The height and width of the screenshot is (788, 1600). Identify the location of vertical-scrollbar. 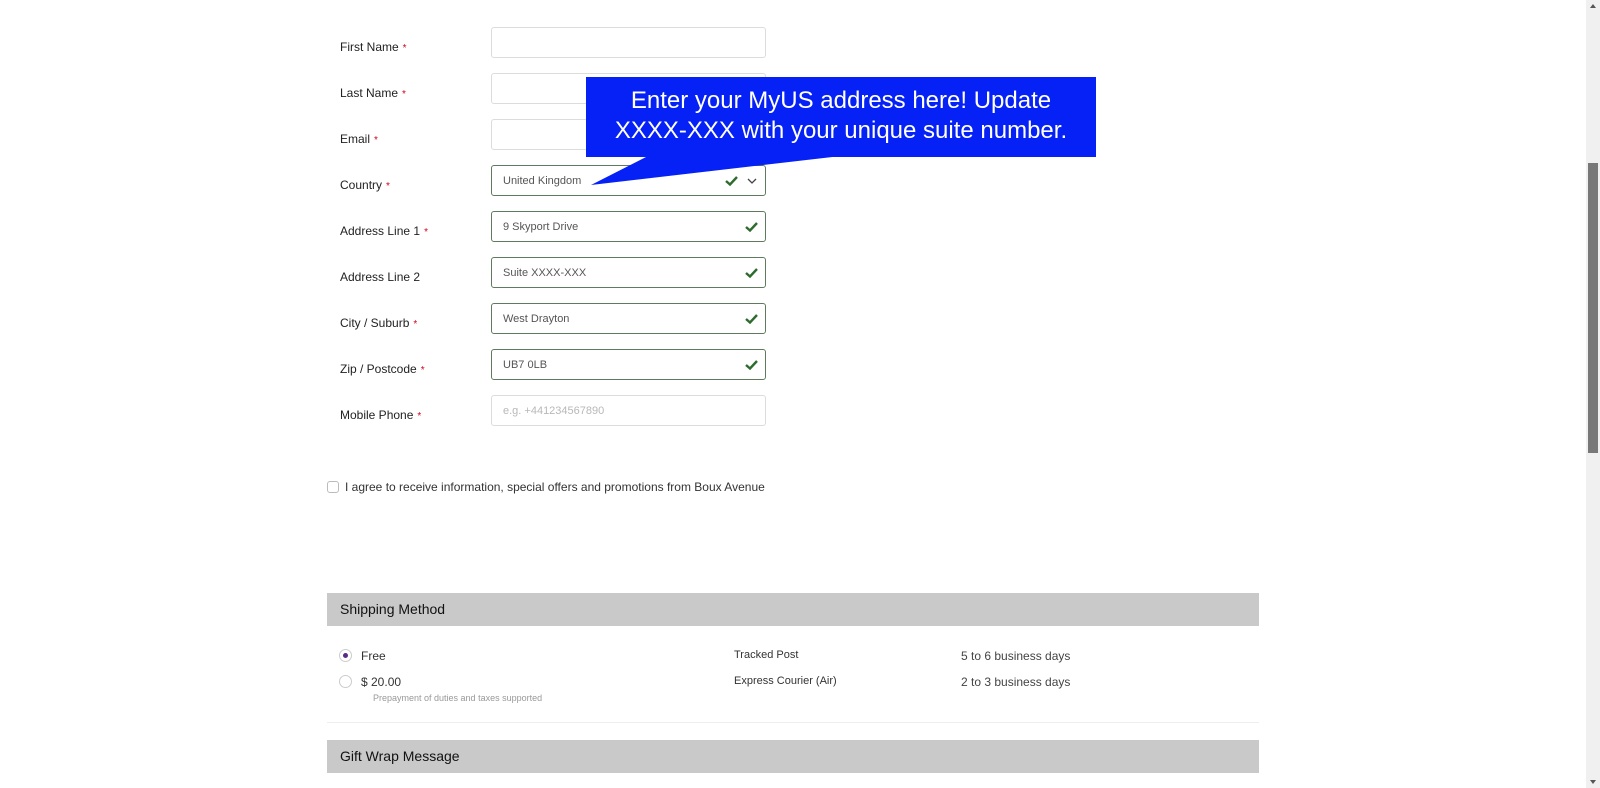
(1593, 394).